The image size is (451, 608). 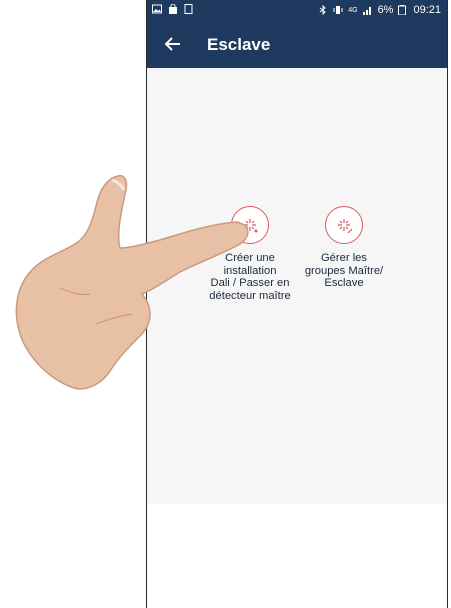 I want to click on signal-icon, so click(x=367, y=10).